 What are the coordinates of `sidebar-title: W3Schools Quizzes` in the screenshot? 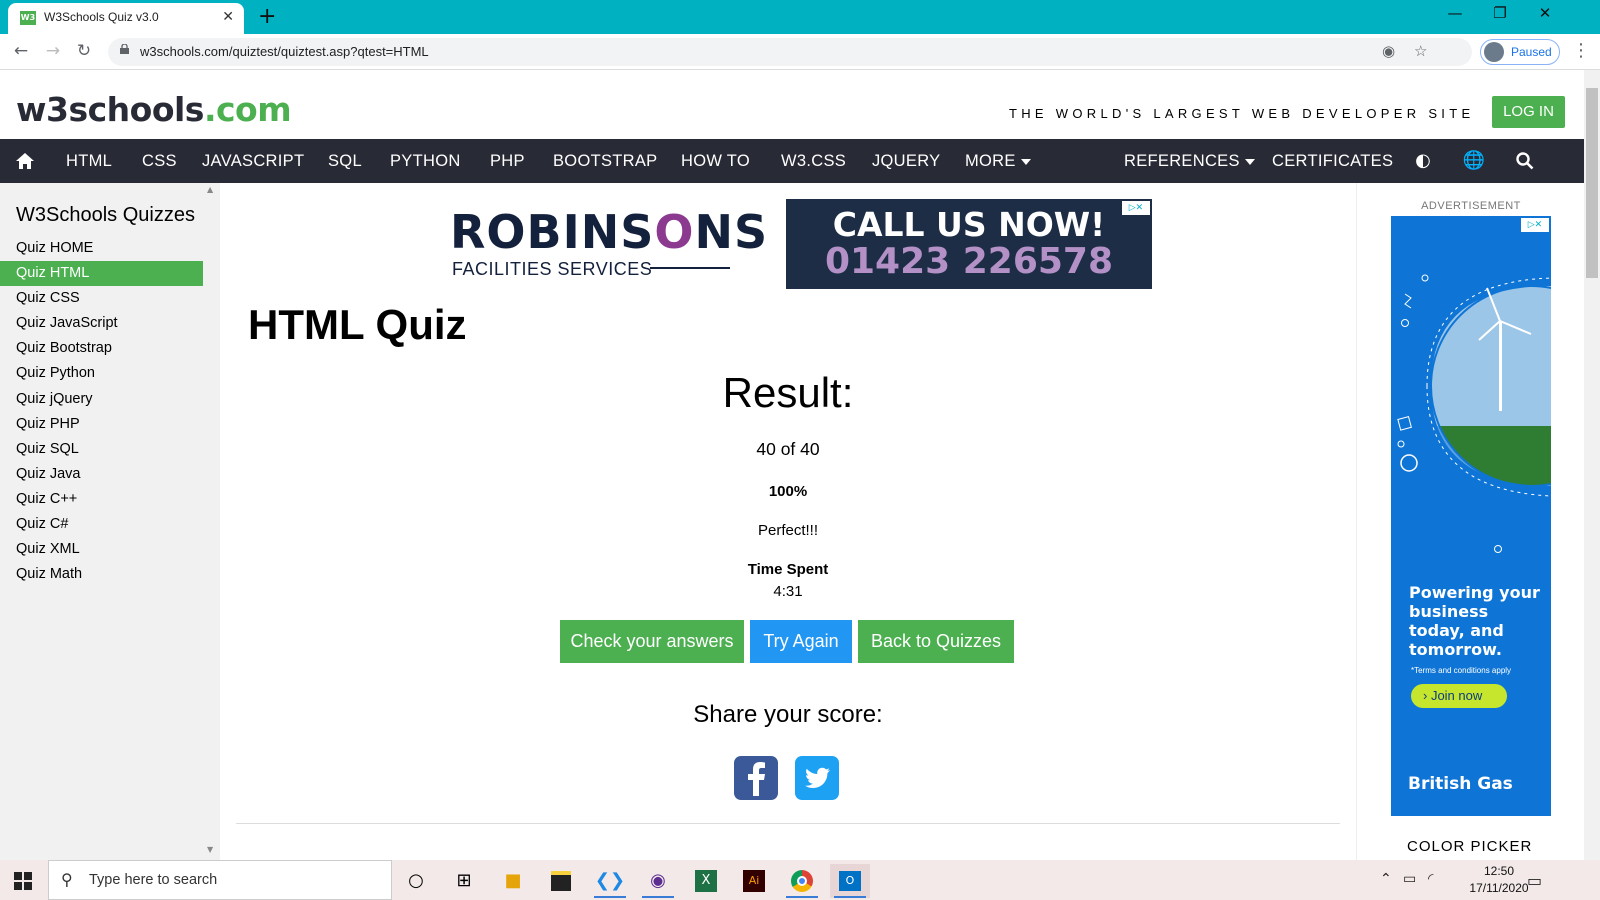 It's located at (105, 215).